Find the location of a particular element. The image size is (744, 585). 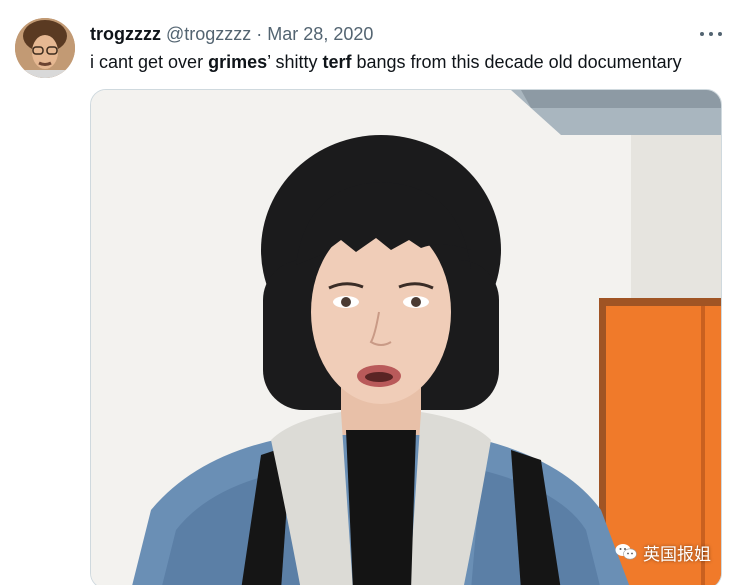

avatar-image is located at coordinates (45, 48).